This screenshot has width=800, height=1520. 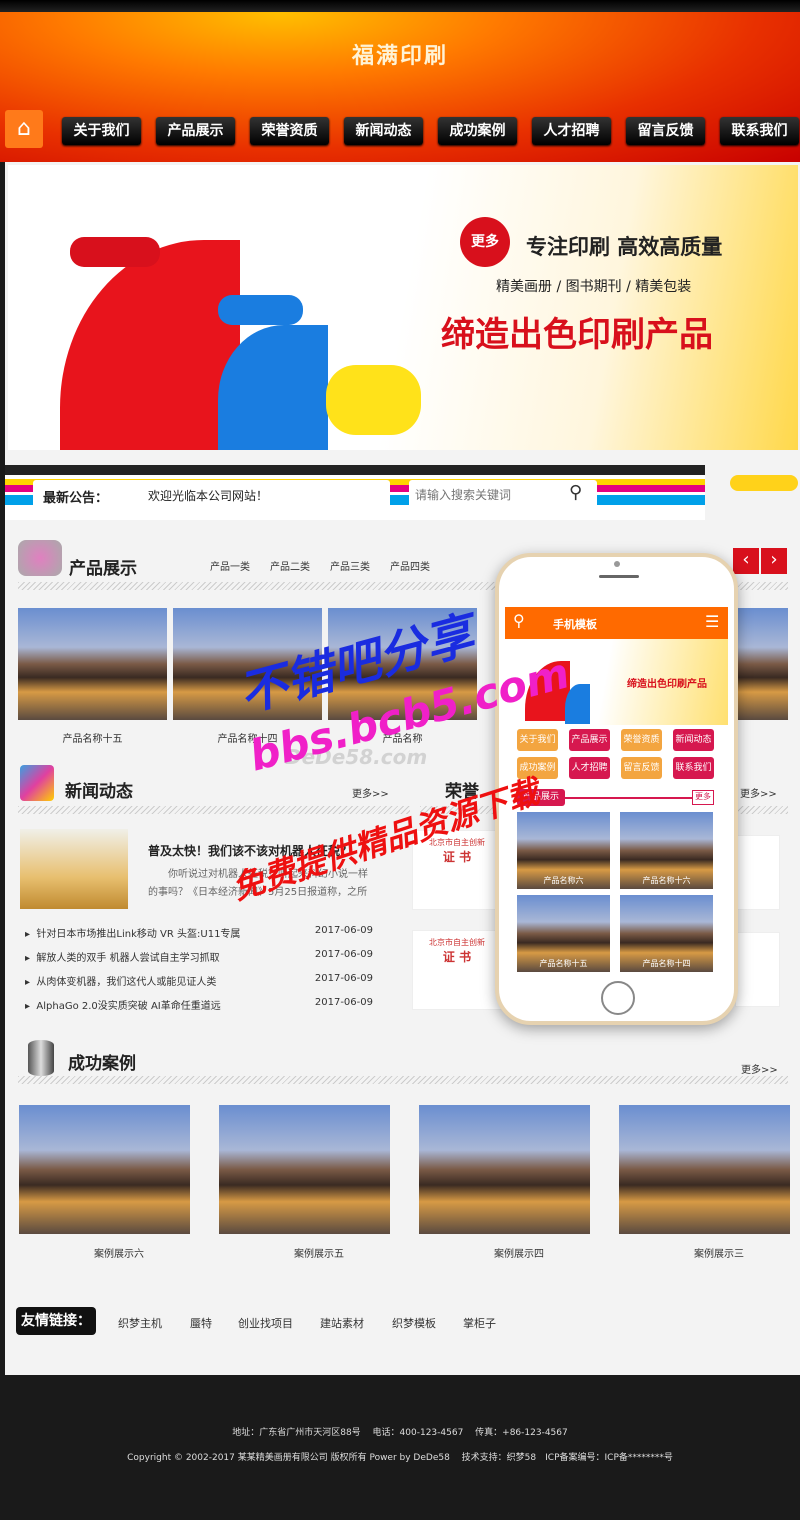 What do you see at coordinates (265, 1323) in the screenshot?
I see `friend-link: 创业找项目` at bounding box center [265, 1323].